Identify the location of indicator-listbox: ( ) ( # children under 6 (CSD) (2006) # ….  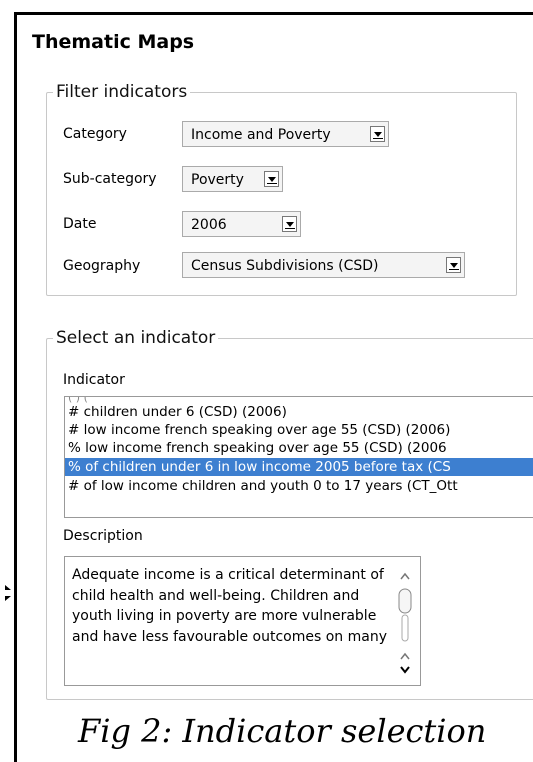
(298, 457).